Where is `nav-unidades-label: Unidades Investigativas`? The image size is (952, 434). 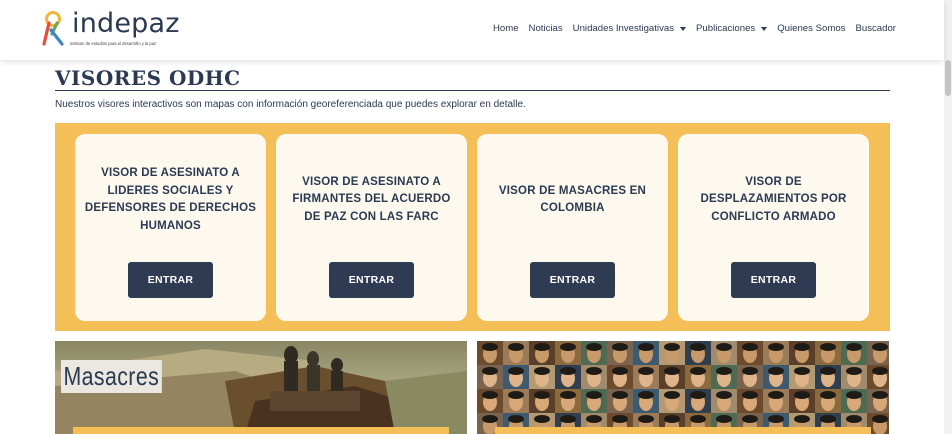 nav-unidades-label: Unidades Investigativas is located at coordinates (623, 28).